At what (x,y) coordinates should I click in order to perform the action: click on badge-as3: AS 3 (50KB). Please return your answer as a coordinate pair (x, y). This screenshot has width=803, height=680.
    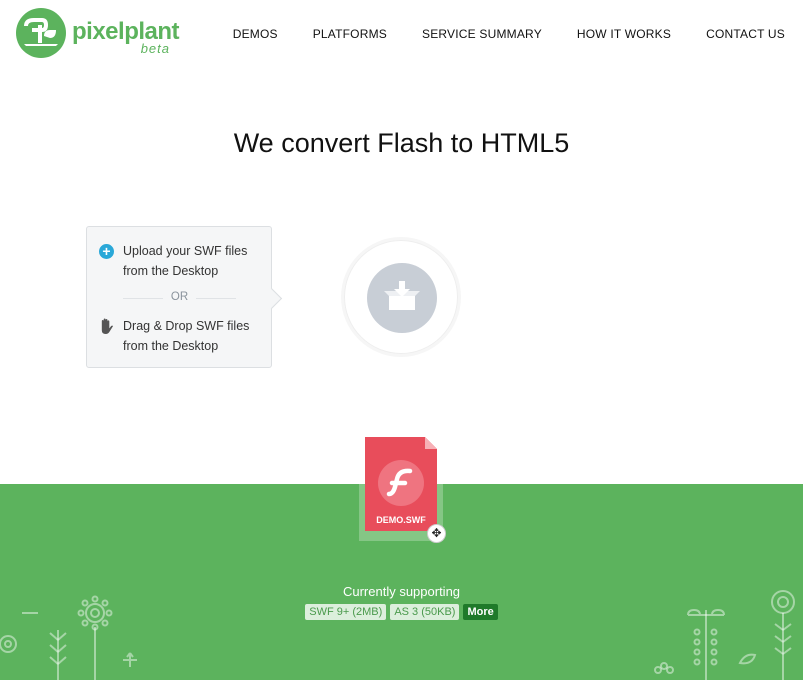
    Looking at the image, I should click on (425, 612).